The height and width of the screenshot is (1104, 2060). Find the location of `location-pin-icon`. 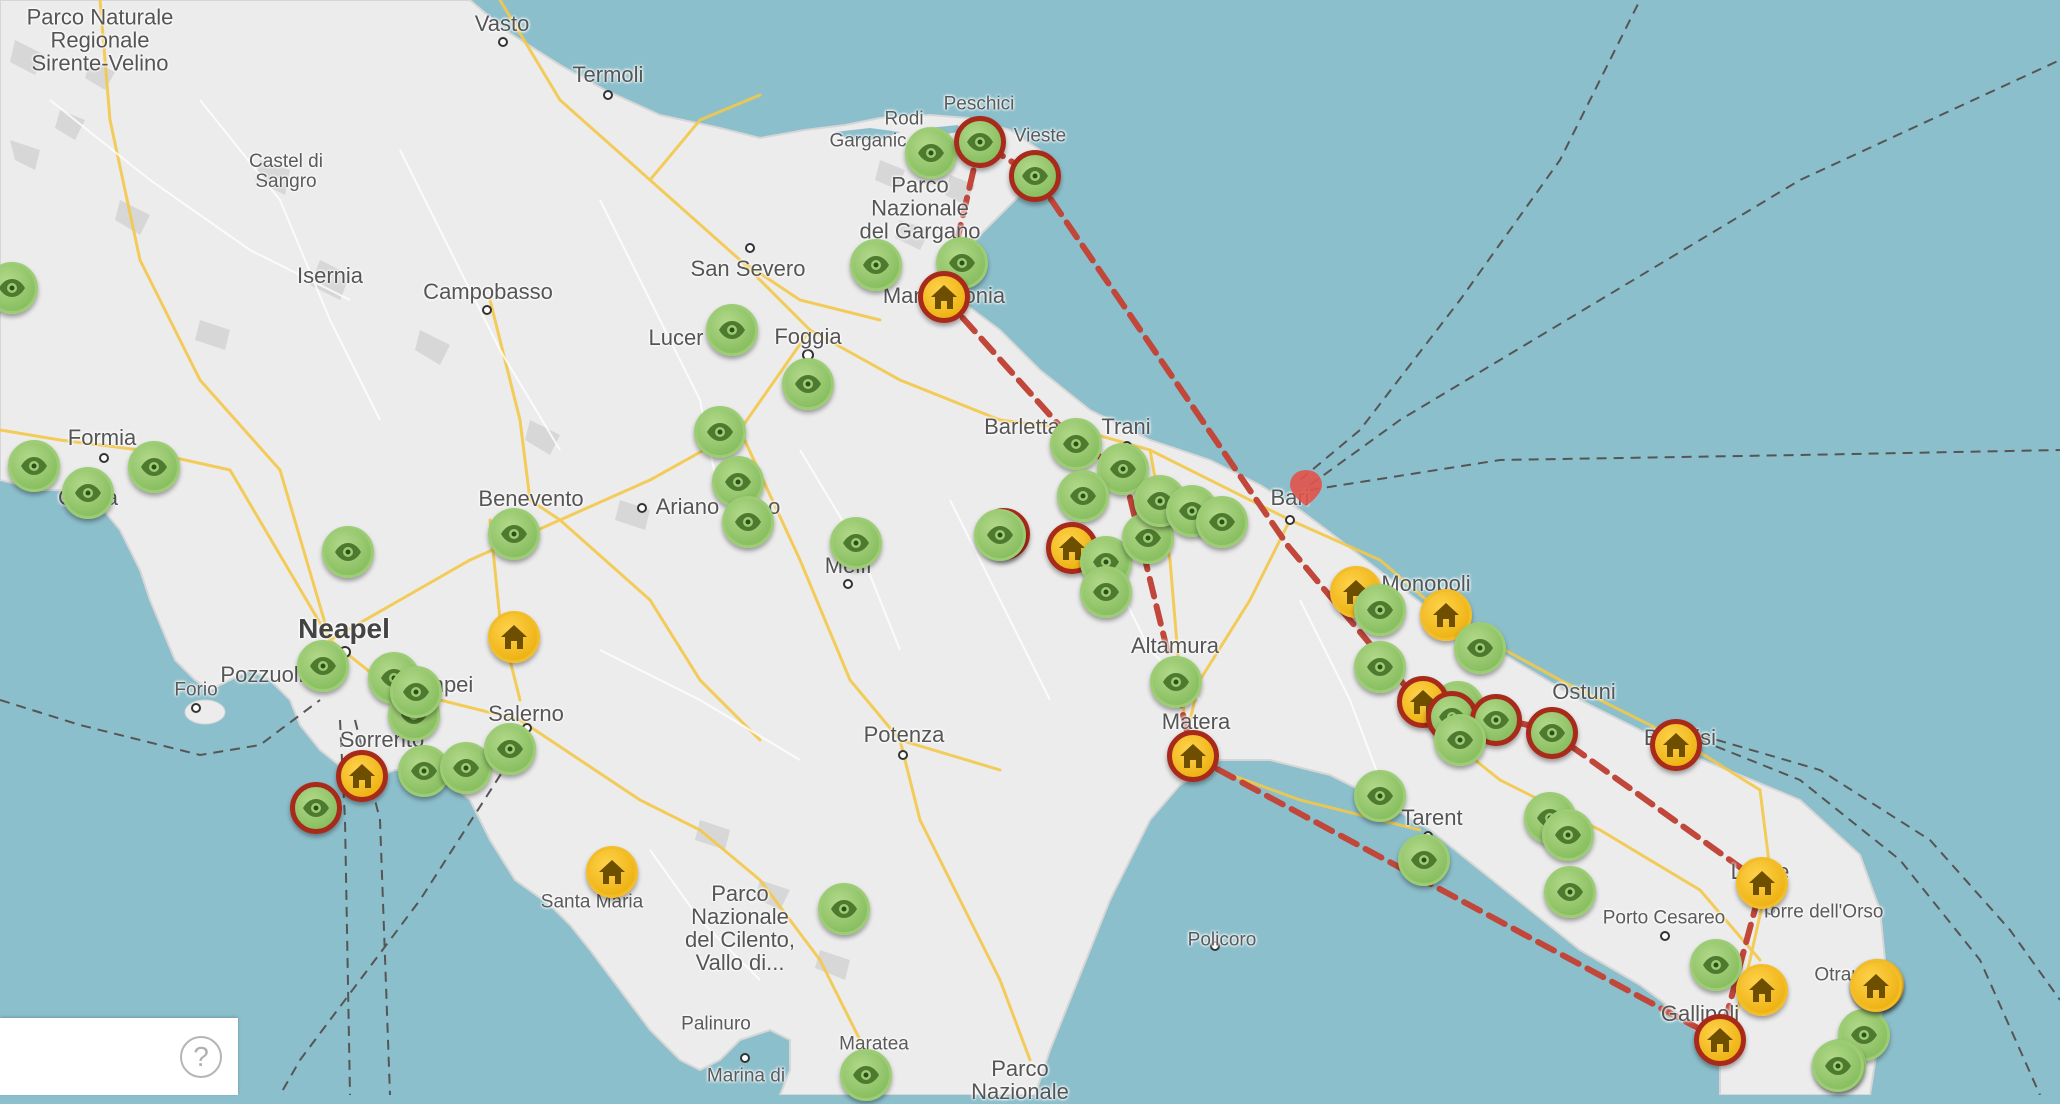

location-pin-icon is located at coordinates (1306, 488).